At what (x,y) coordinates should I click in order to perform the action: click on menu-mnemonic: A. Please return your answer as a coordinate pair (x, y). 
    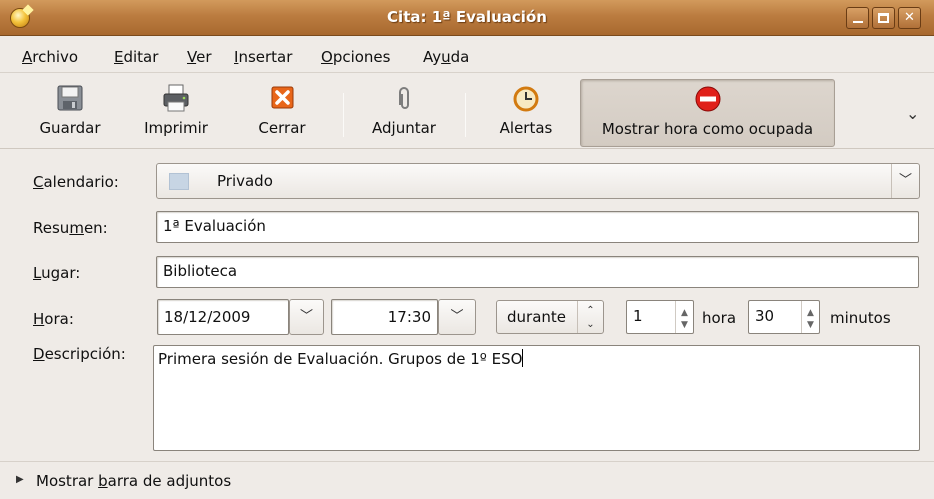
    Looking at the image, I should click on (27, 57).